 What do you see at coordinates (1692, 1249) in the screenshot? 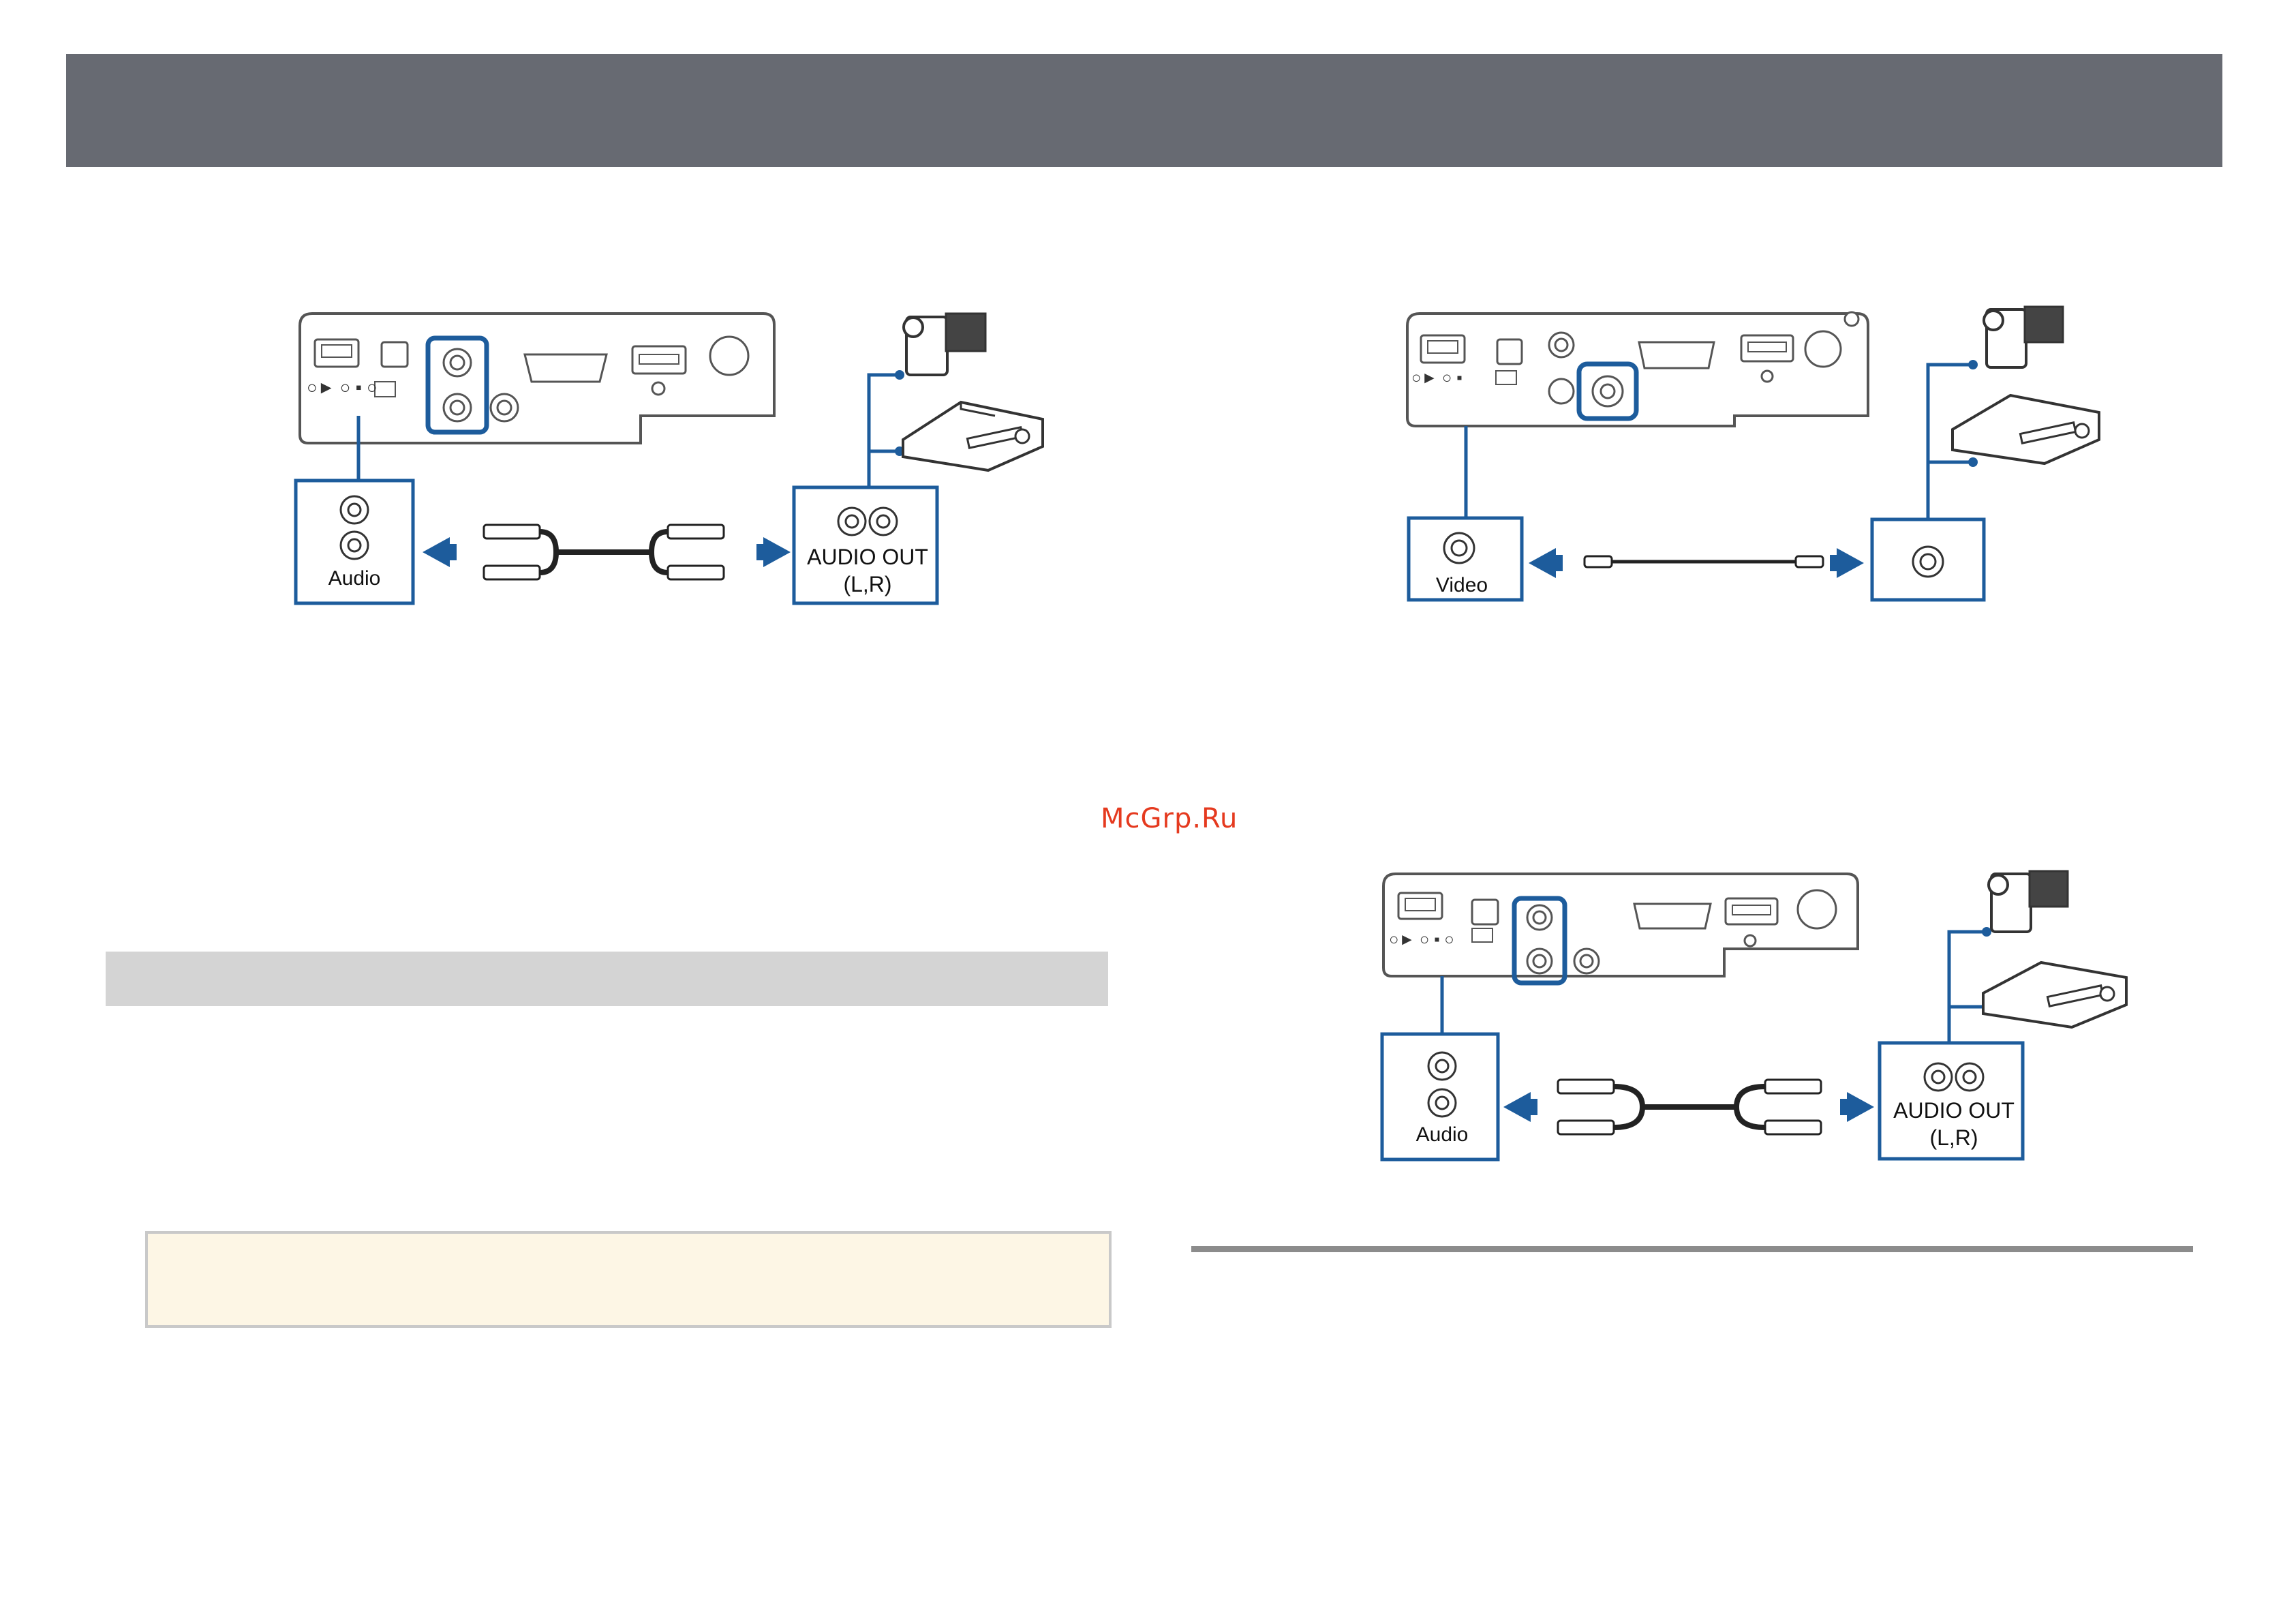
I see `section-divider` at bounding box center [1692, 1249].